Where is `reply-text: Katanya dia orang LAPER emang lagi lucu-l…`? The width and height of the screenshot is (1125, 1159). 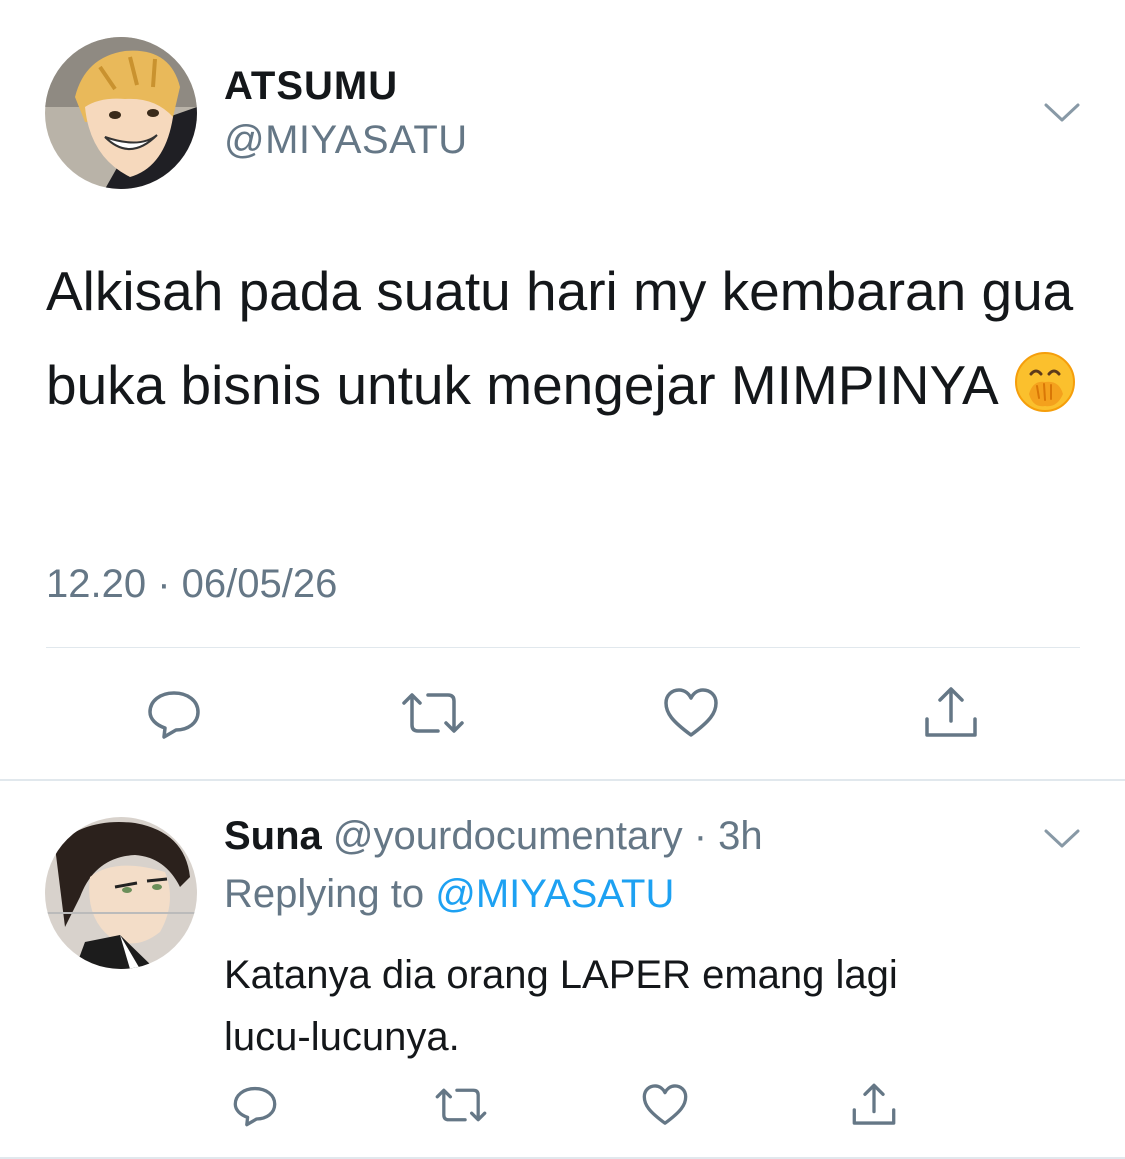
reply-text: Katanya dia orang LAPER emang lagi lucu-l… is located at coordinates (654, 1006).